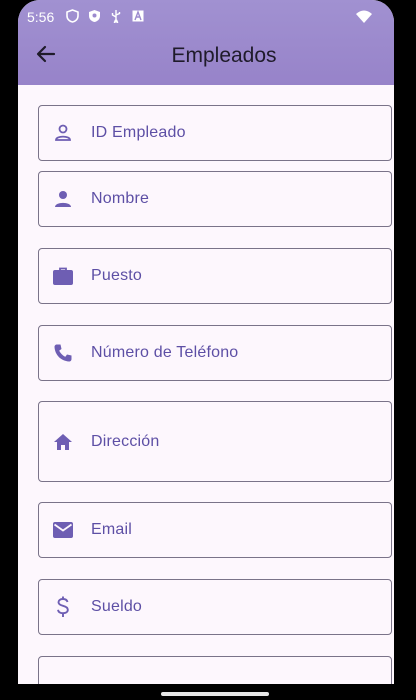  Describe the element at coordinates (215, 441) in the screenshot. I see `address-field: Dirección` at that location.